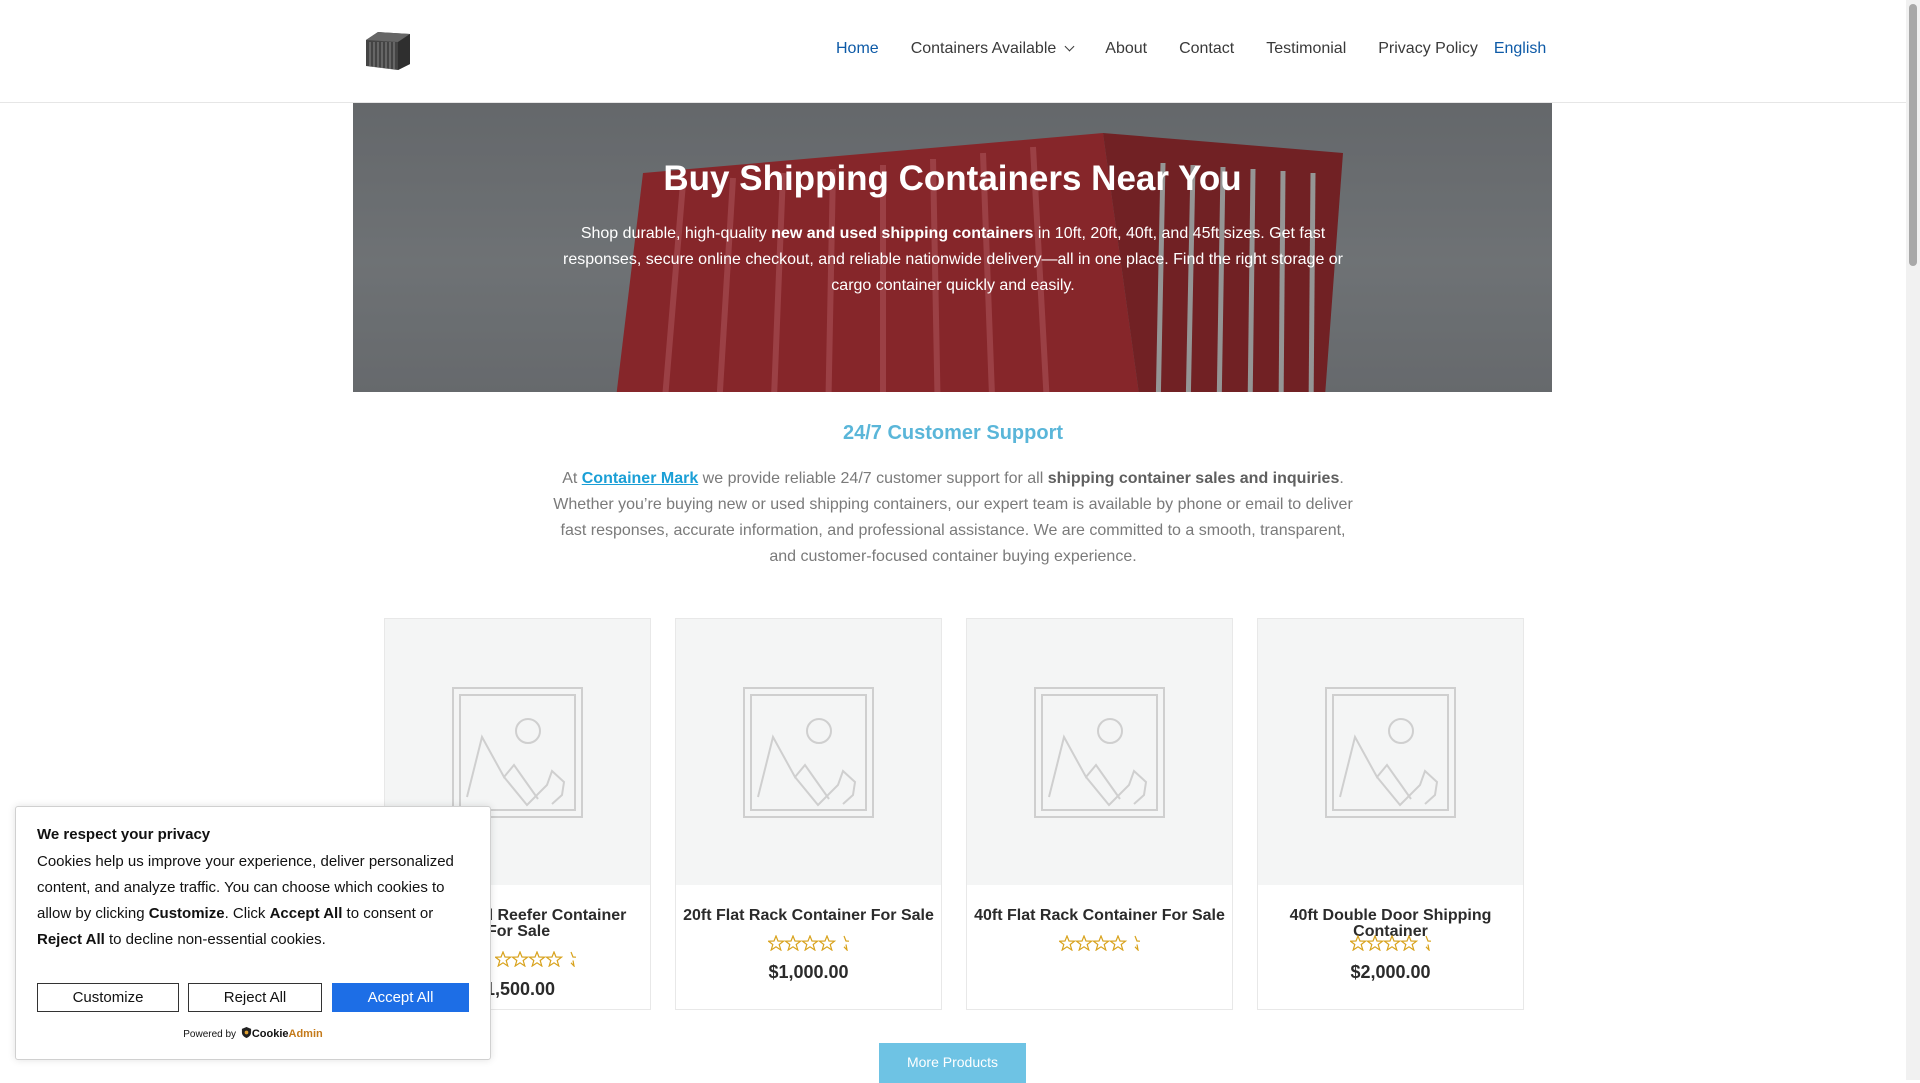 This screenshot has width=1920, height=1083. I want to click on cookieadmin-logo: CookieAdmin, so click(287, 1034).